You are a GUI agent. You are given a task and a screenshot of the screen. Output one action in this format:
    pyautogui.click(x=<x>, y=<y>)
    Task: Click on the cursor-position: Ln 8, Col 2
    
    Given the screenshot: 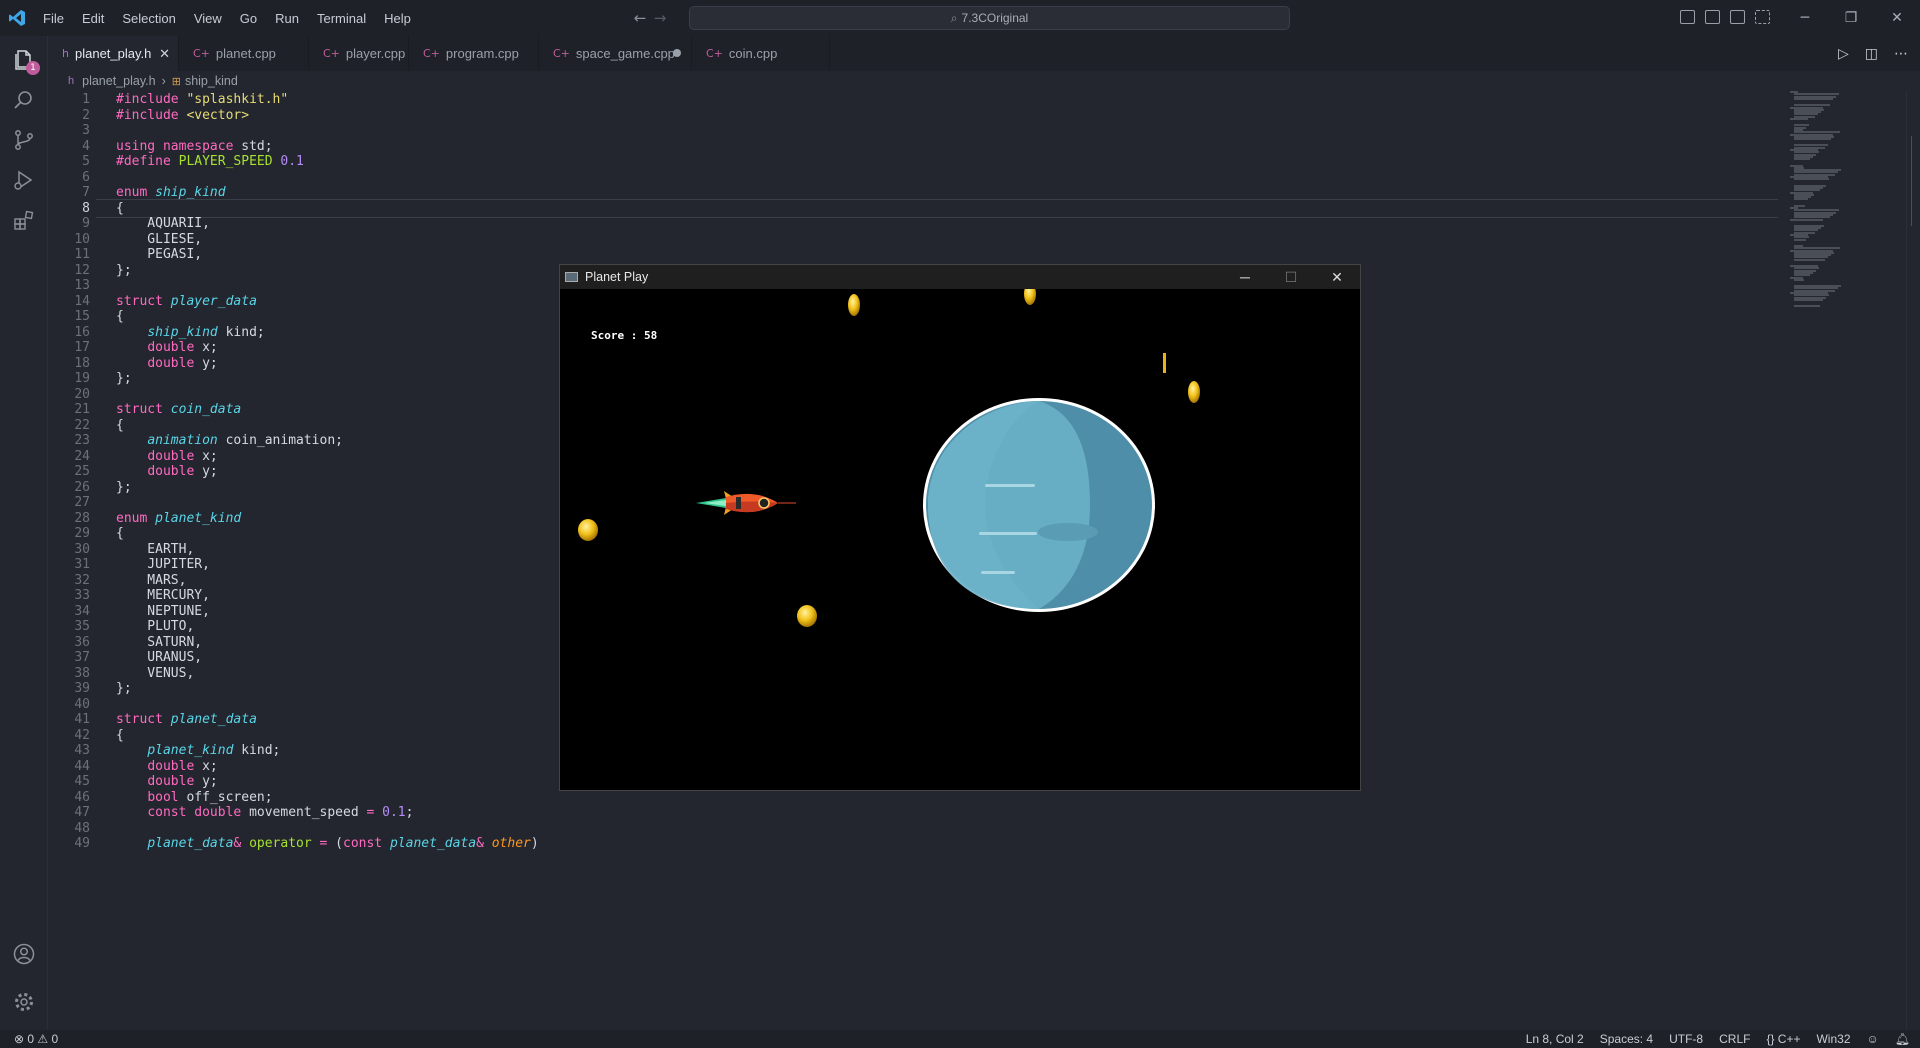 What is the action you would take?
    pyautogui.click(x=1555, y=1039)
    